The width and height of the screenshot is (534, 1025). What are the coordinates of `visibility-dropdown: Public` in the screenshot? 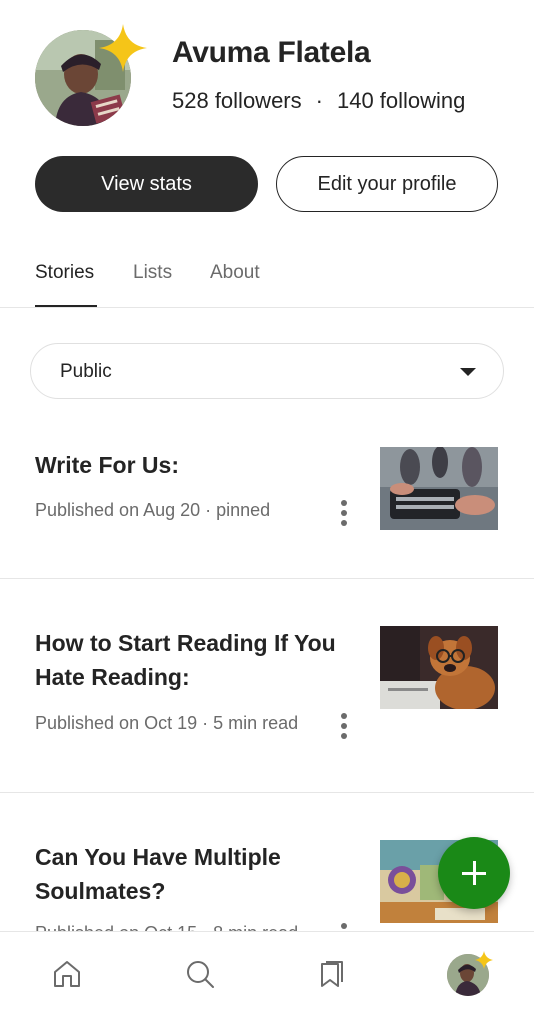 It's located at (267, 371).